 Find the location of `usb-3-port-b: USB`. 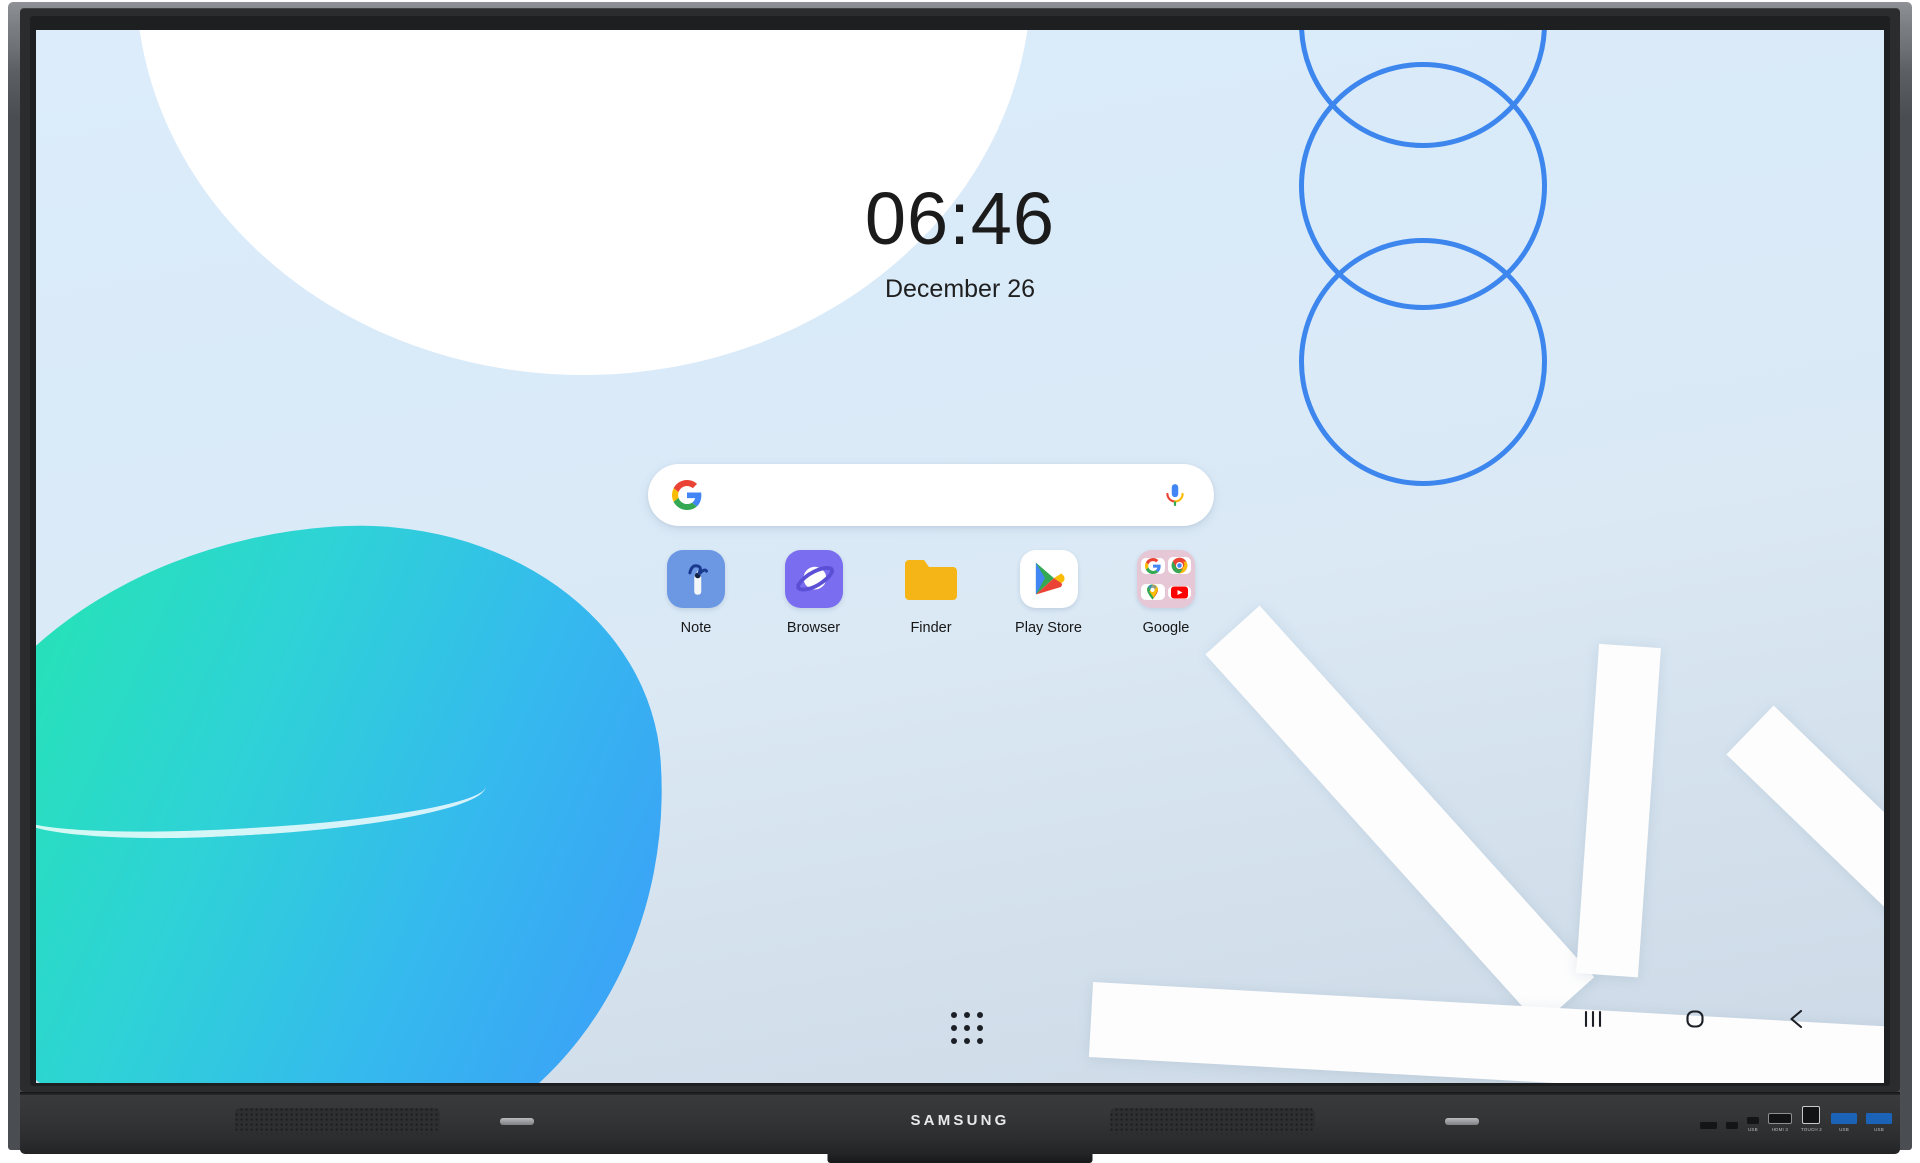

usb-3-port-b: USB is located at coordinates (1879, 1122).